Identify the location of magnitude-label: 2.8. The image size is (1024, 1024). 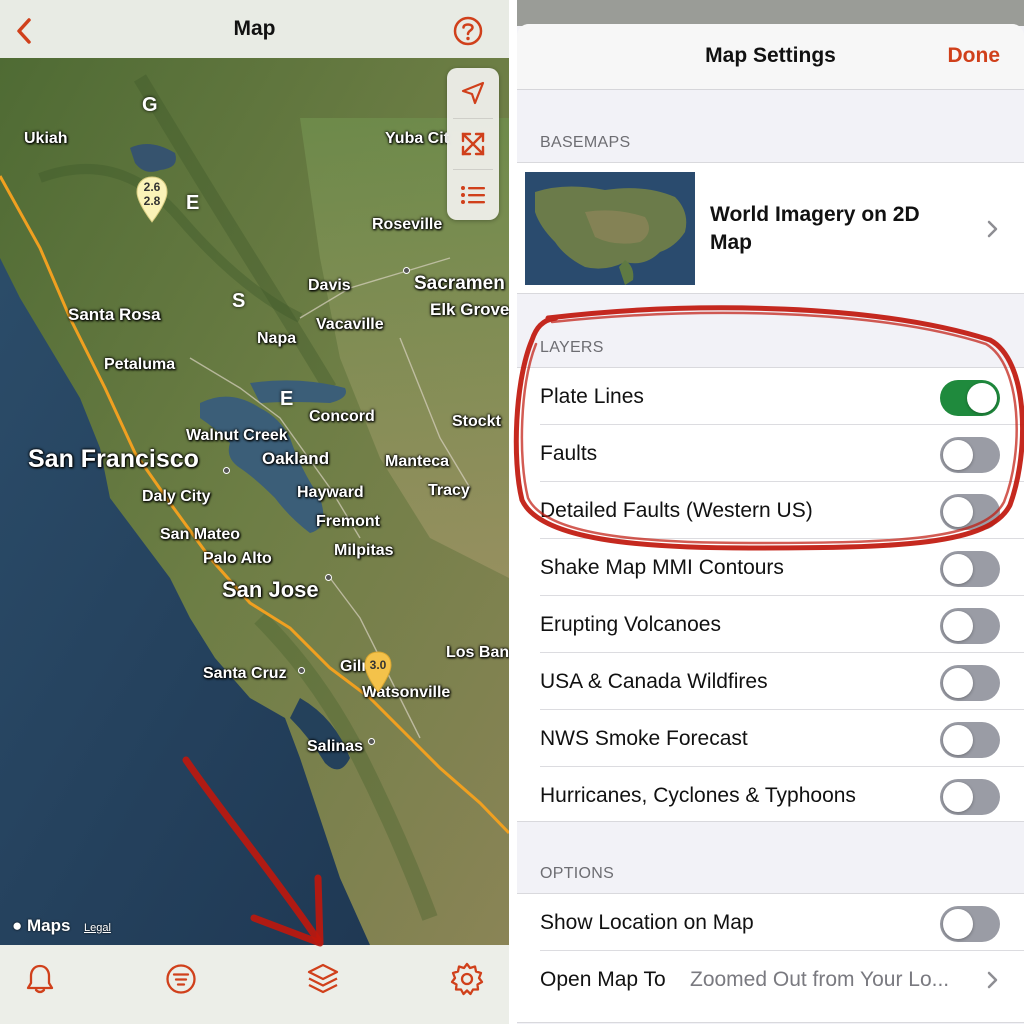
(152, 201).